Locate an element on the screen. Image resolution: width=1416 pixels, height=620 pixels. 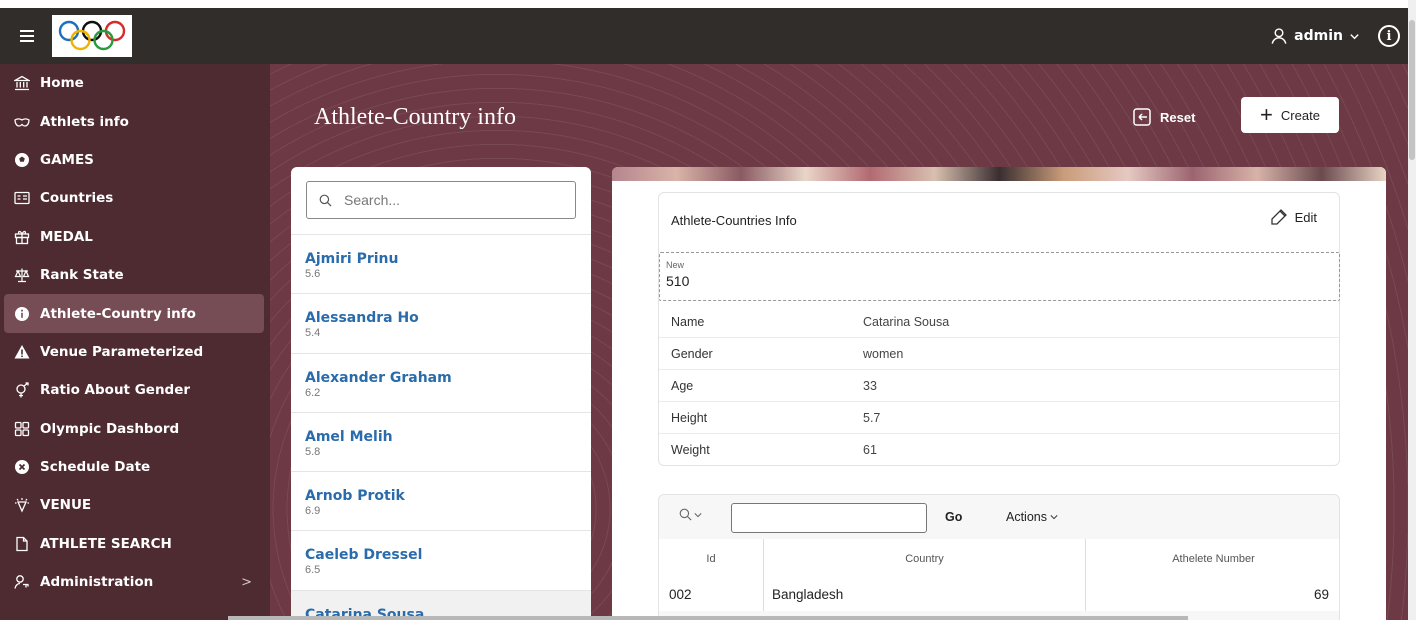
athlete-name-link: Alessandra Ho is located at coordinates (448, 318).